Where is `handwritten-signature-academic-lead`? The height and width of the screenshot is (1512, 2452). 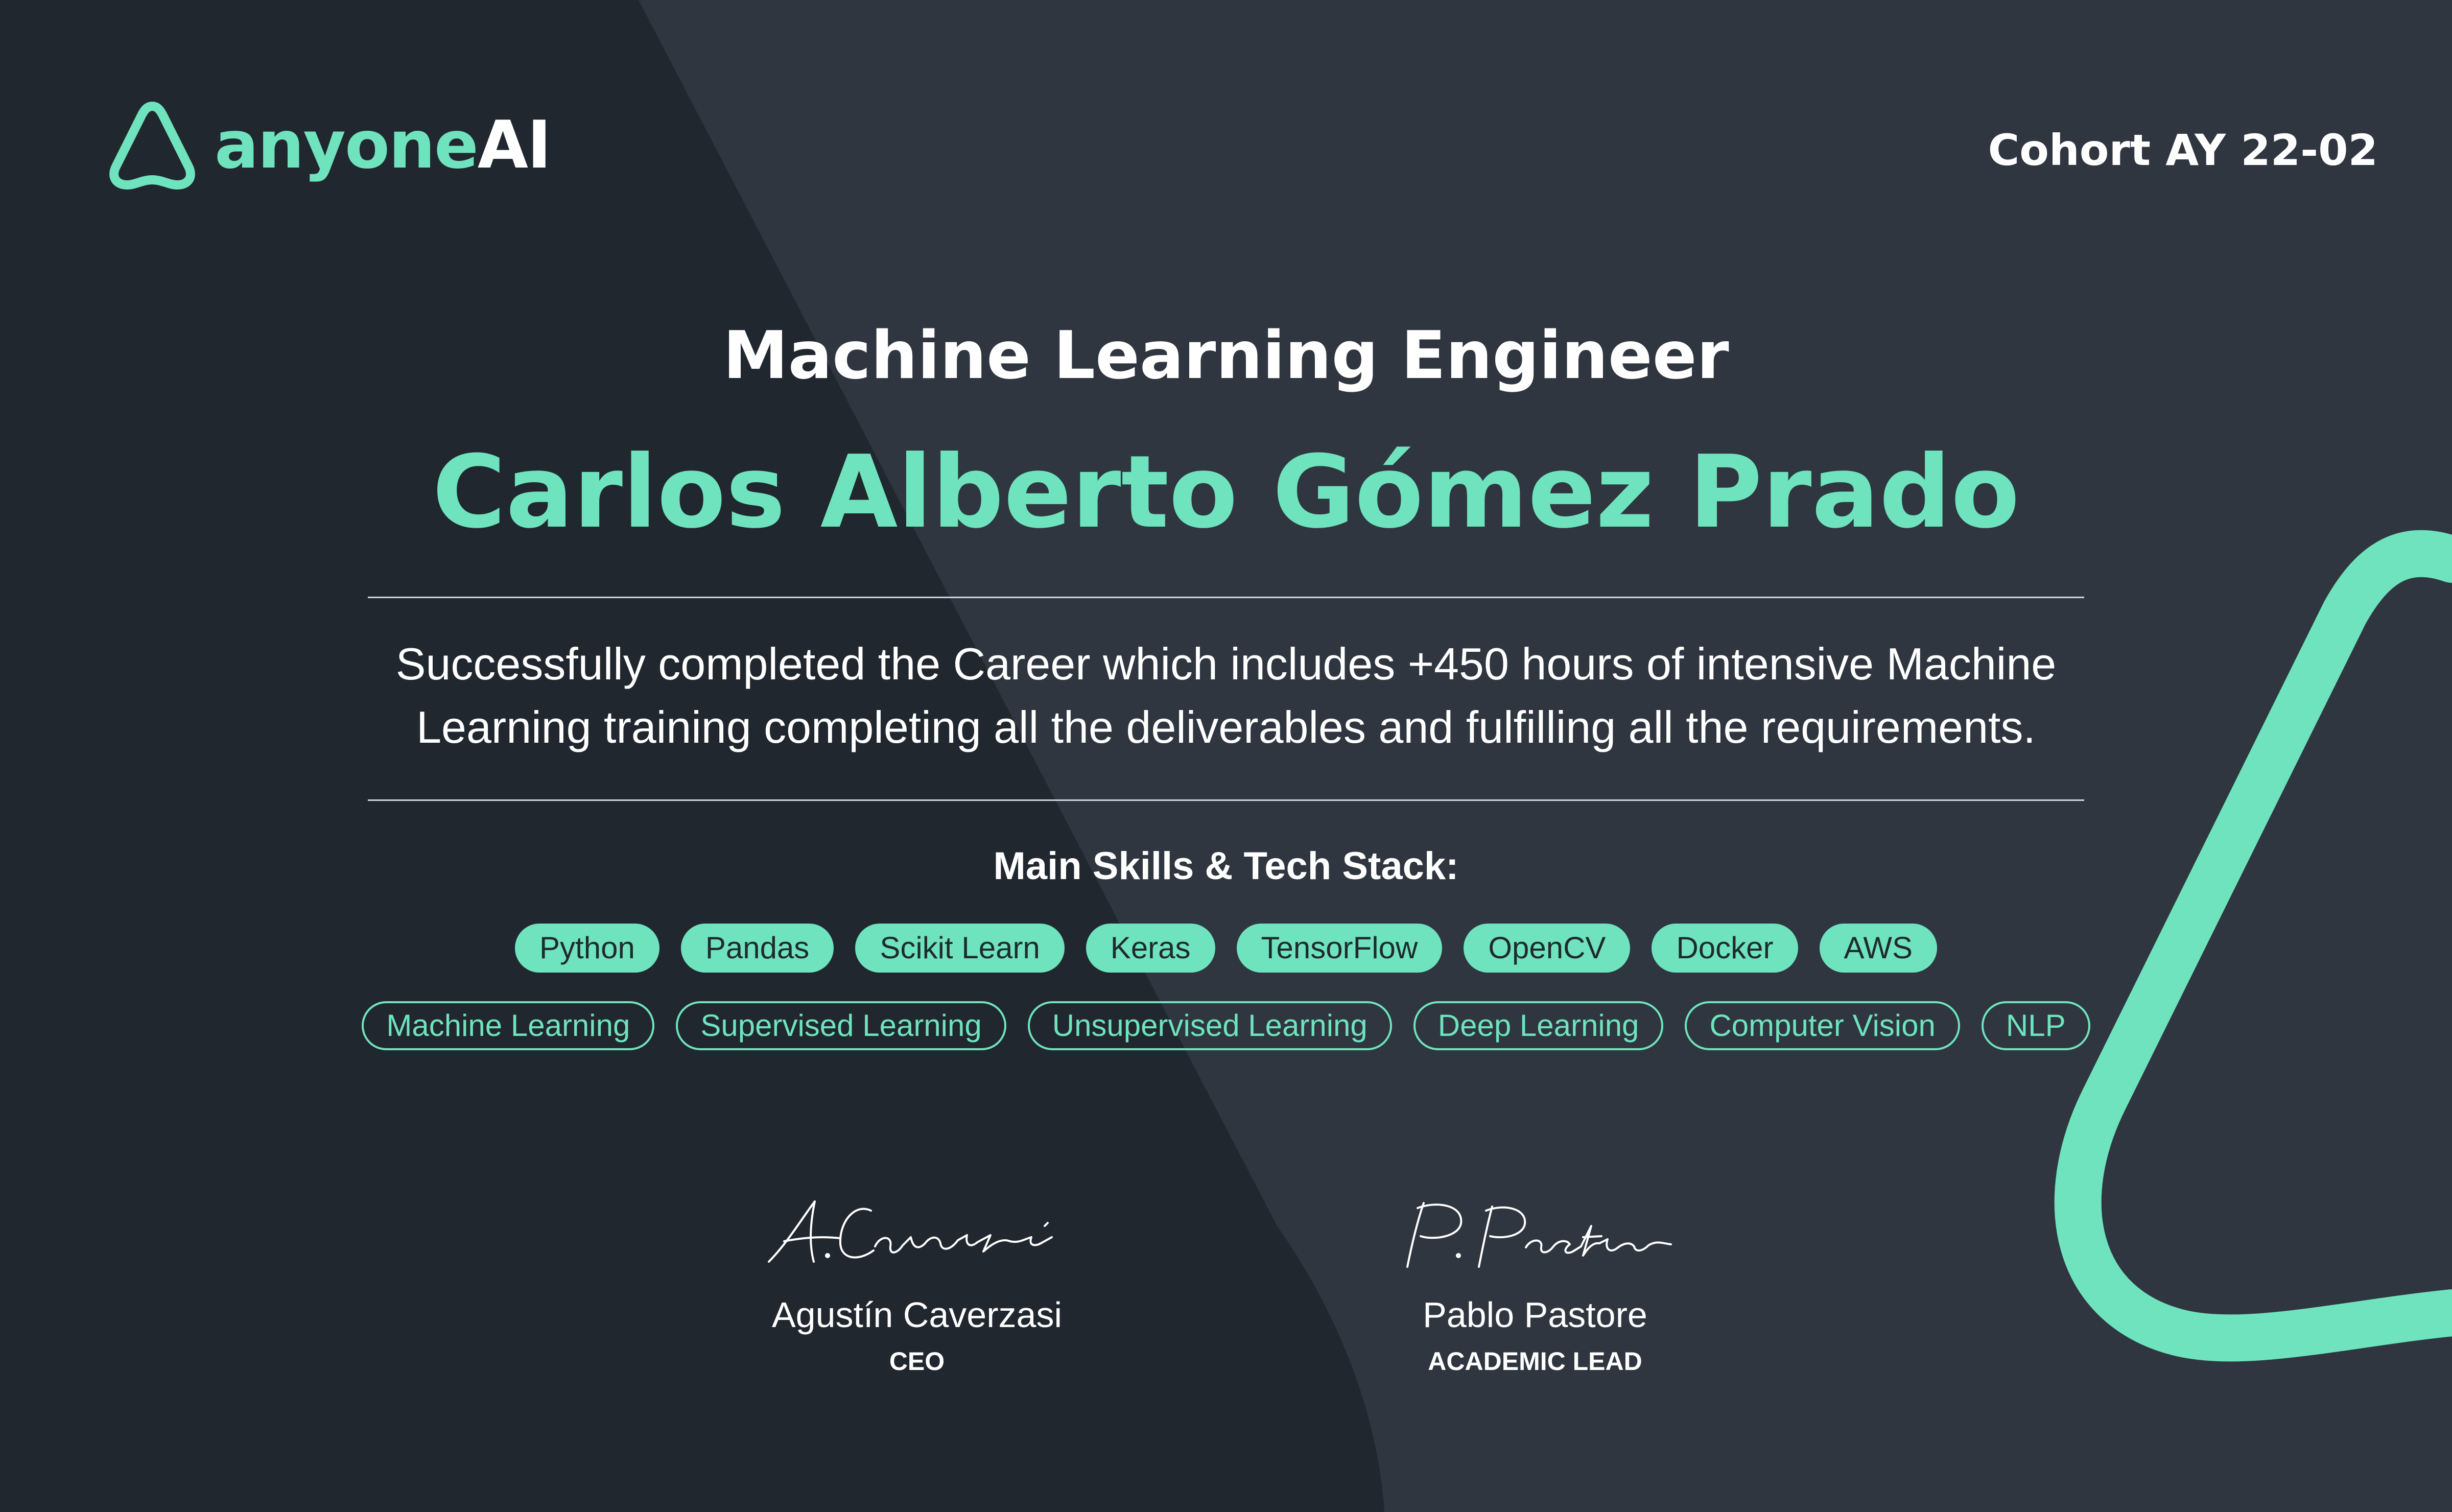
handwritten-signature-academic-lead is located at coordinates (1539, 1235).